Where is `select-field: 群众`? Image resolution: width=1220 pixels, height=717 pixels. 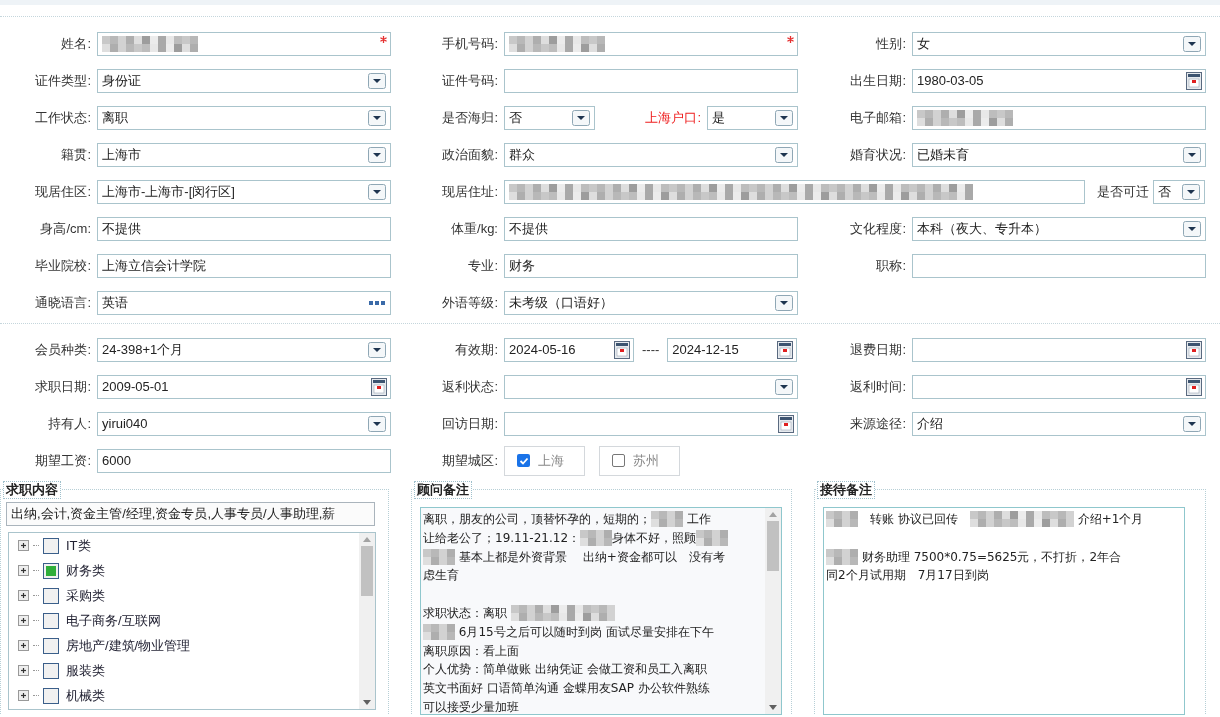 select-field: 群众 is located at coordinates (651, 154).